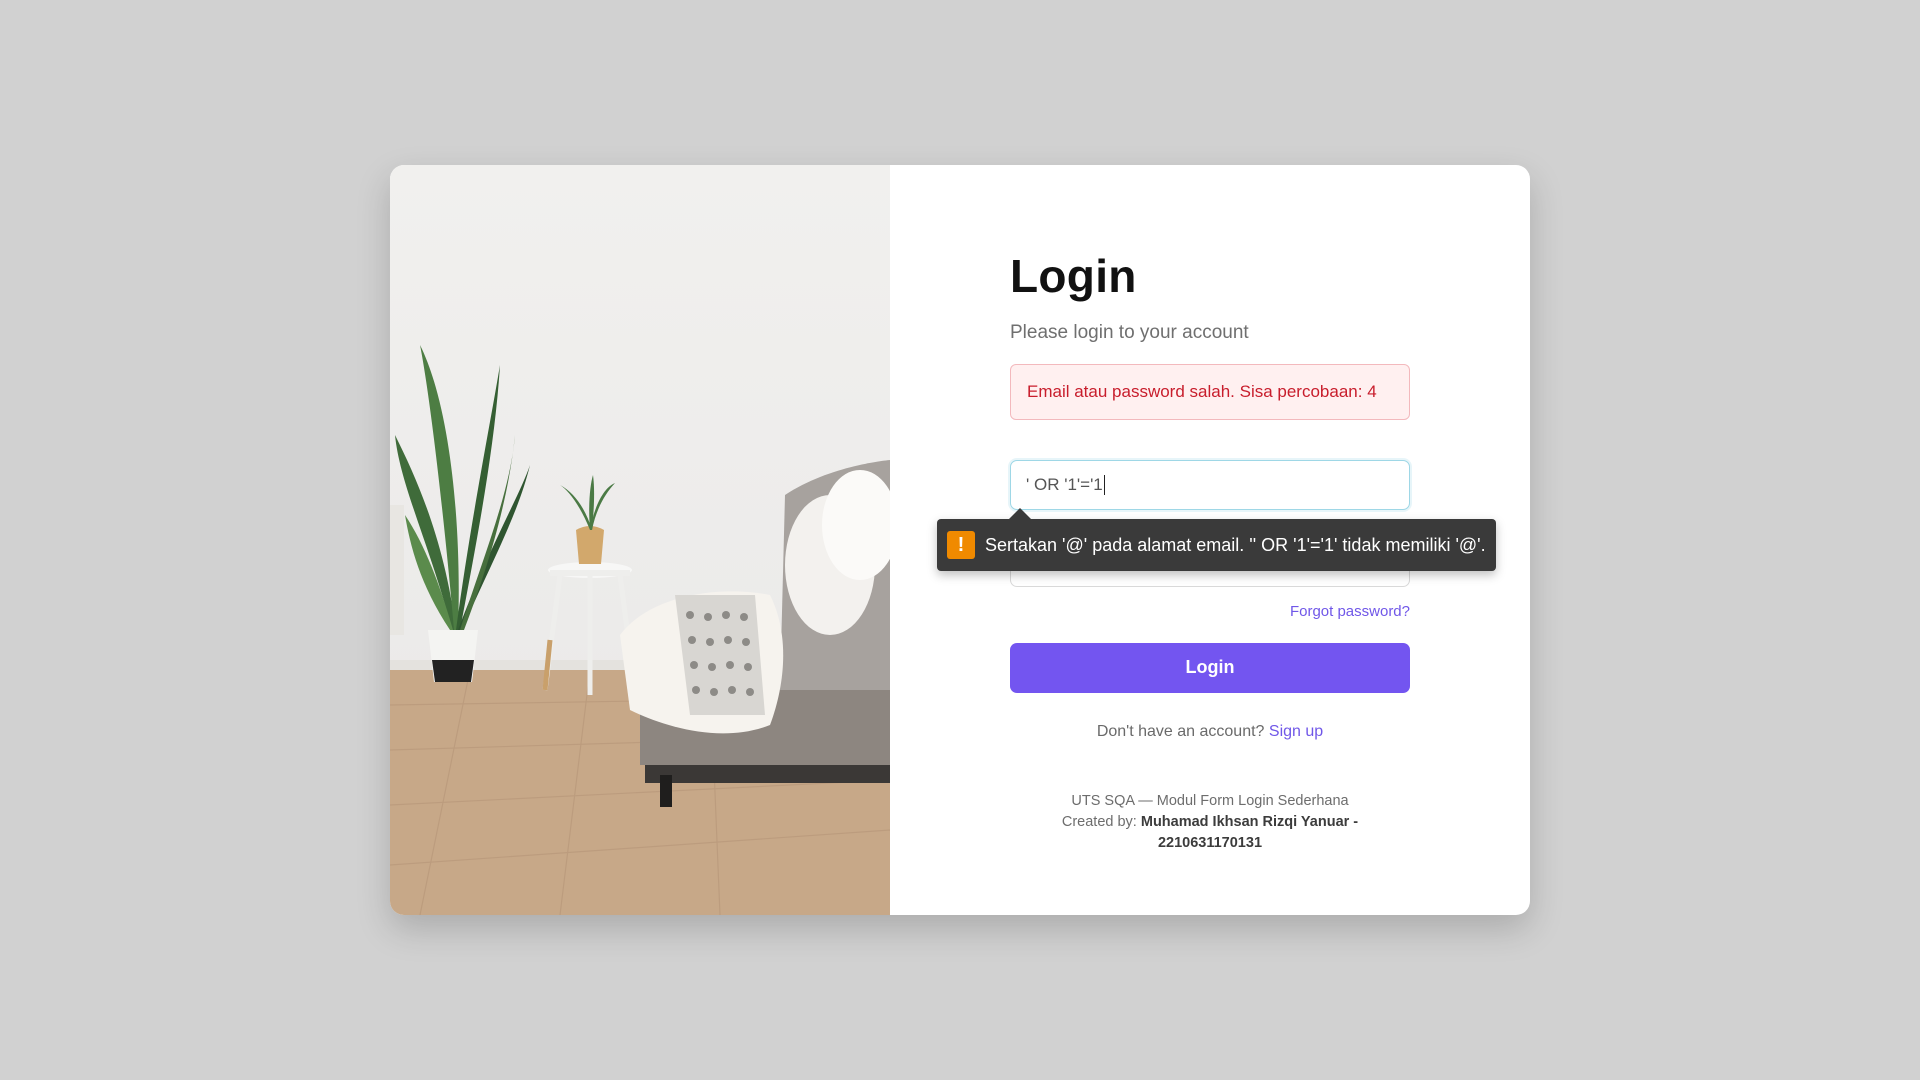 This screenshot has width=1920, height=1080. What do you see at coordinates (1350, 611) in the screenshot?
I see `forgot-password-link: Forgot password?` at bounding box center [1350, 611].